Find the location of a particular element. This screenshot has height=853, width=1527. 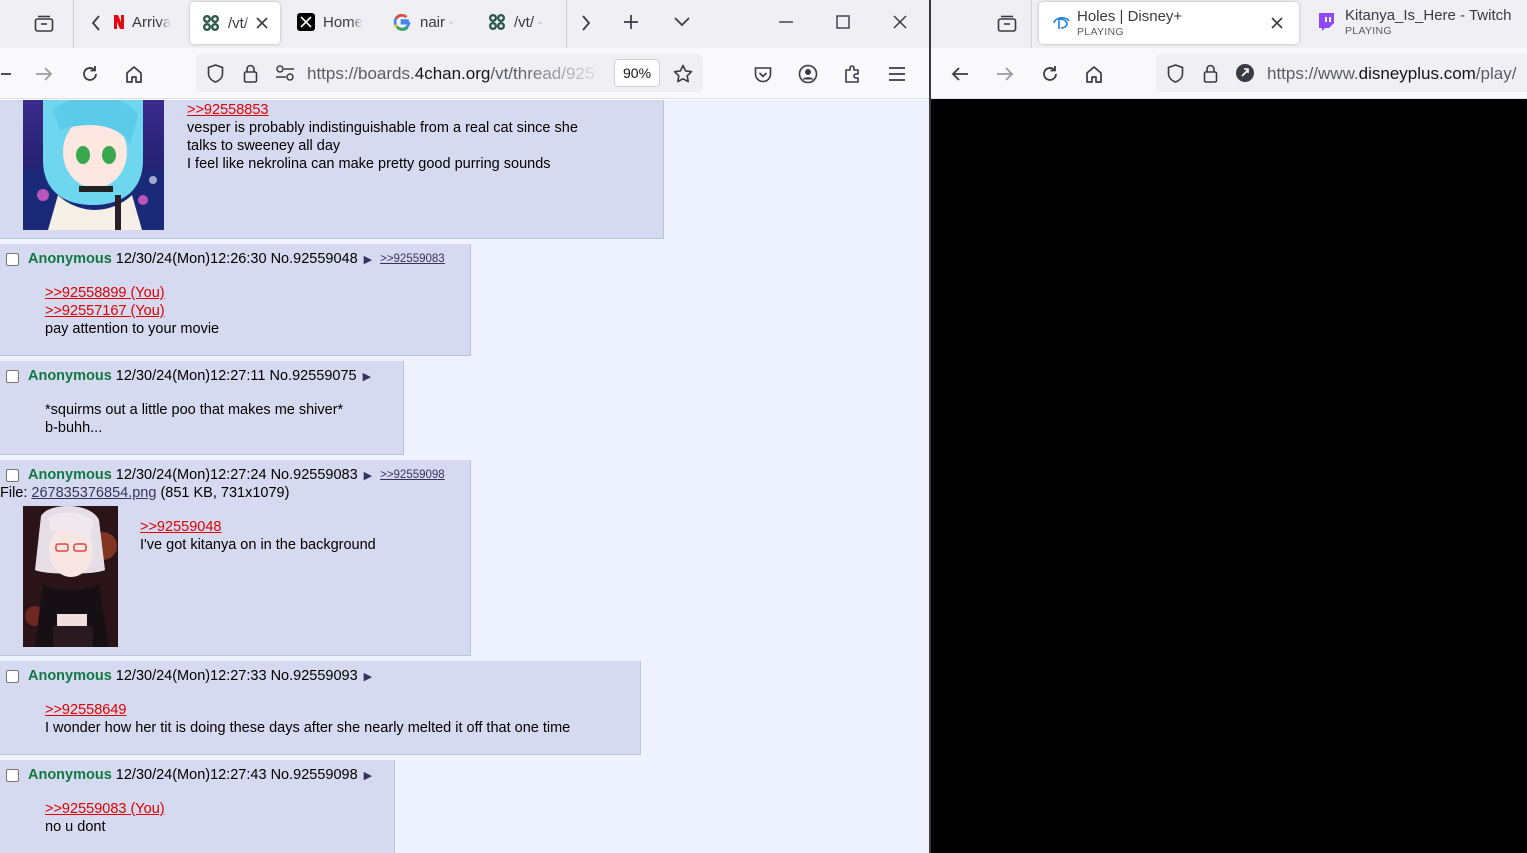

chevron-right-icon is located at coordinates (586, 23).